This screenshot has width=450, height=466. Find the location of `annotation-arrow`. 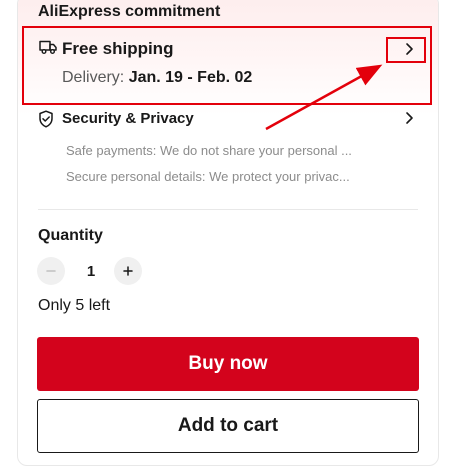

annotation-arrow is located at coordinates (324, 97).